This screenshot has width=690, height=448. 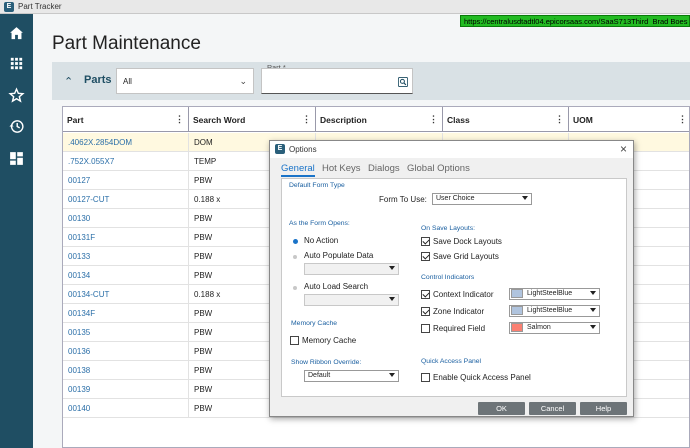 What do you see at coordinates (16, 63) in the screenshot?
I see `apps-grid-icon` at bounding box center [16, 63].